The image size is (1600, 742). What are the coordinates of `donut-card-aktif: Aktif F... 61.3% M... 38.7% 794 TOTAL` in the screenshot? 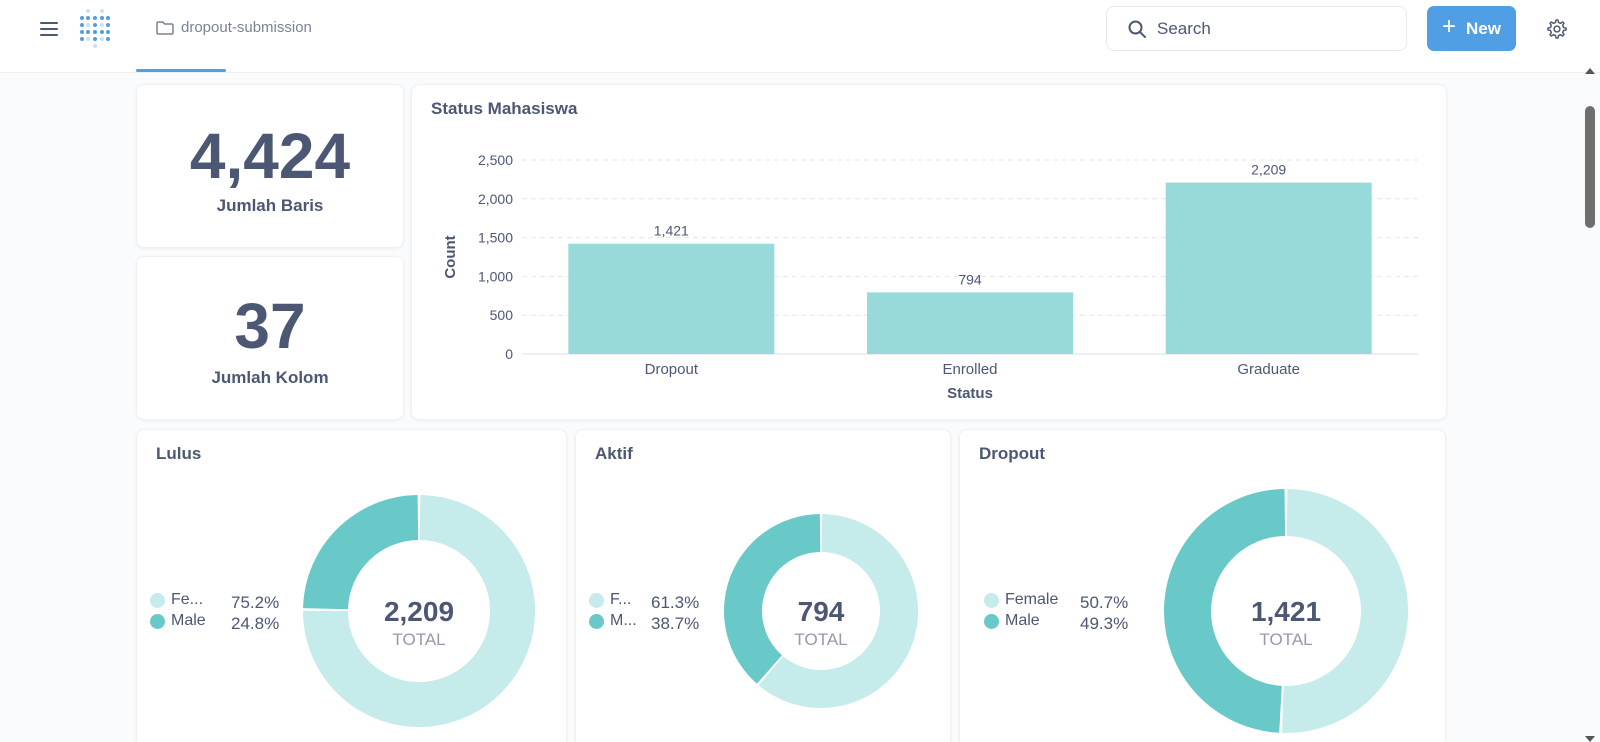 It's located at (763, 585).